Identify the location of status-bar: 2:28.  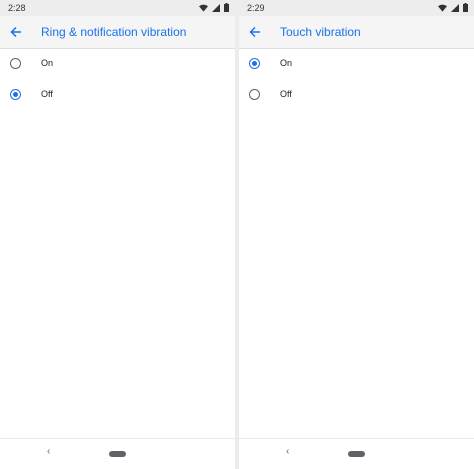
(117, 8).